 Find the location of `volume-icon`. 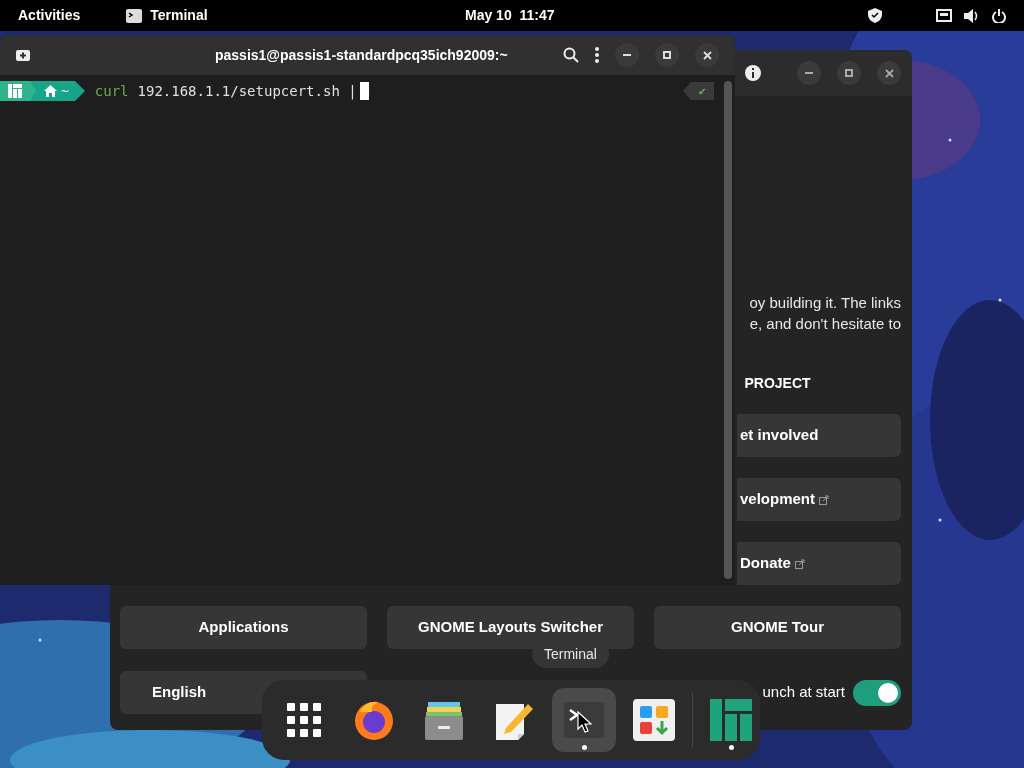

volume-icon is located at coordinates (972, 15).